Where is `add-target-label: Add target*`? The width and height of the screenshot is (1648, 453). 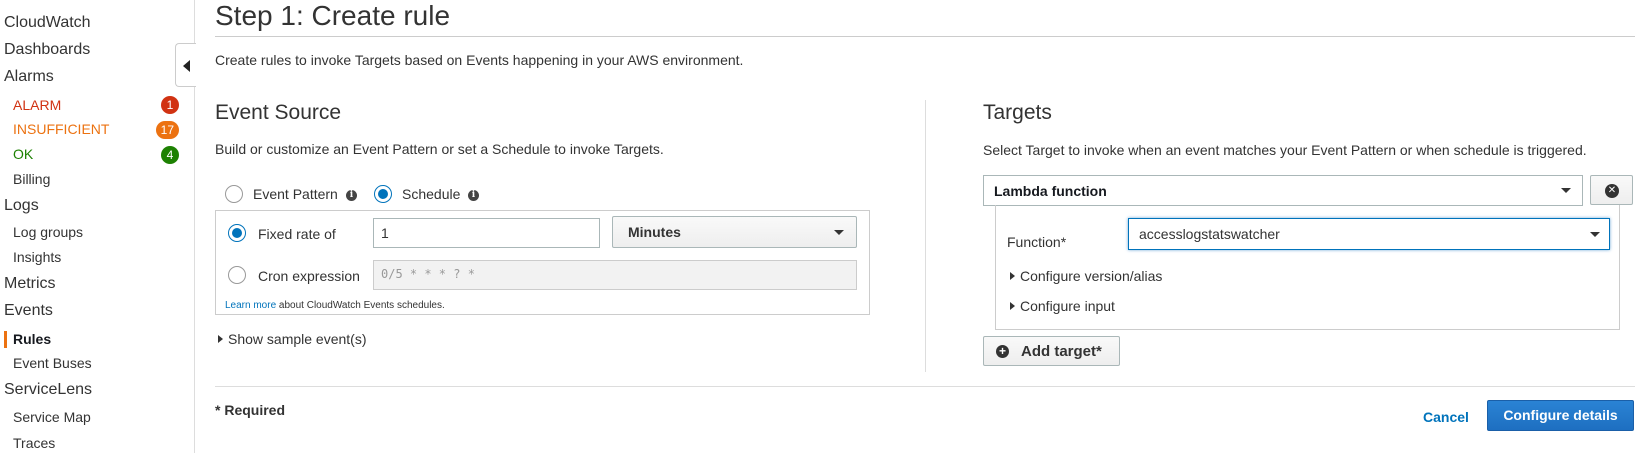 add-target-label: Add target* is located at coordinates (1061, 351).